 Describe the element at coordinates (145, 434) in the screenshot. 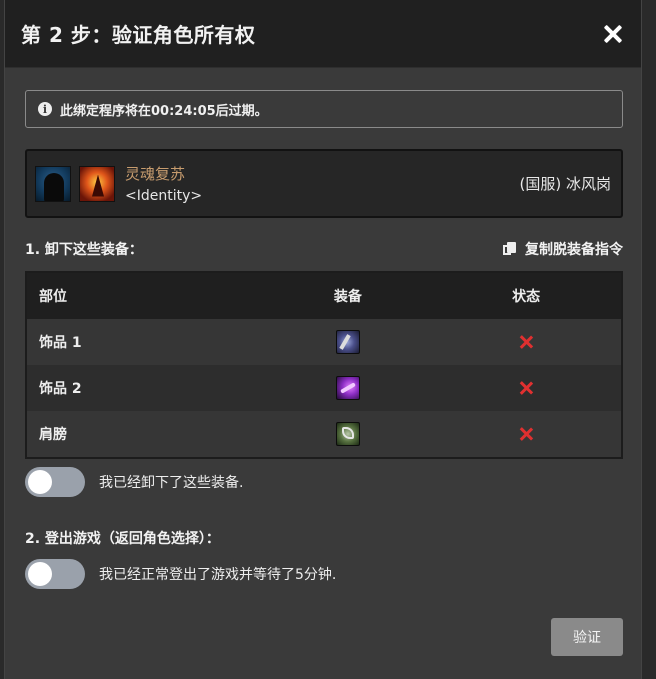

I see `slot-cell: 肩膀` at that location.